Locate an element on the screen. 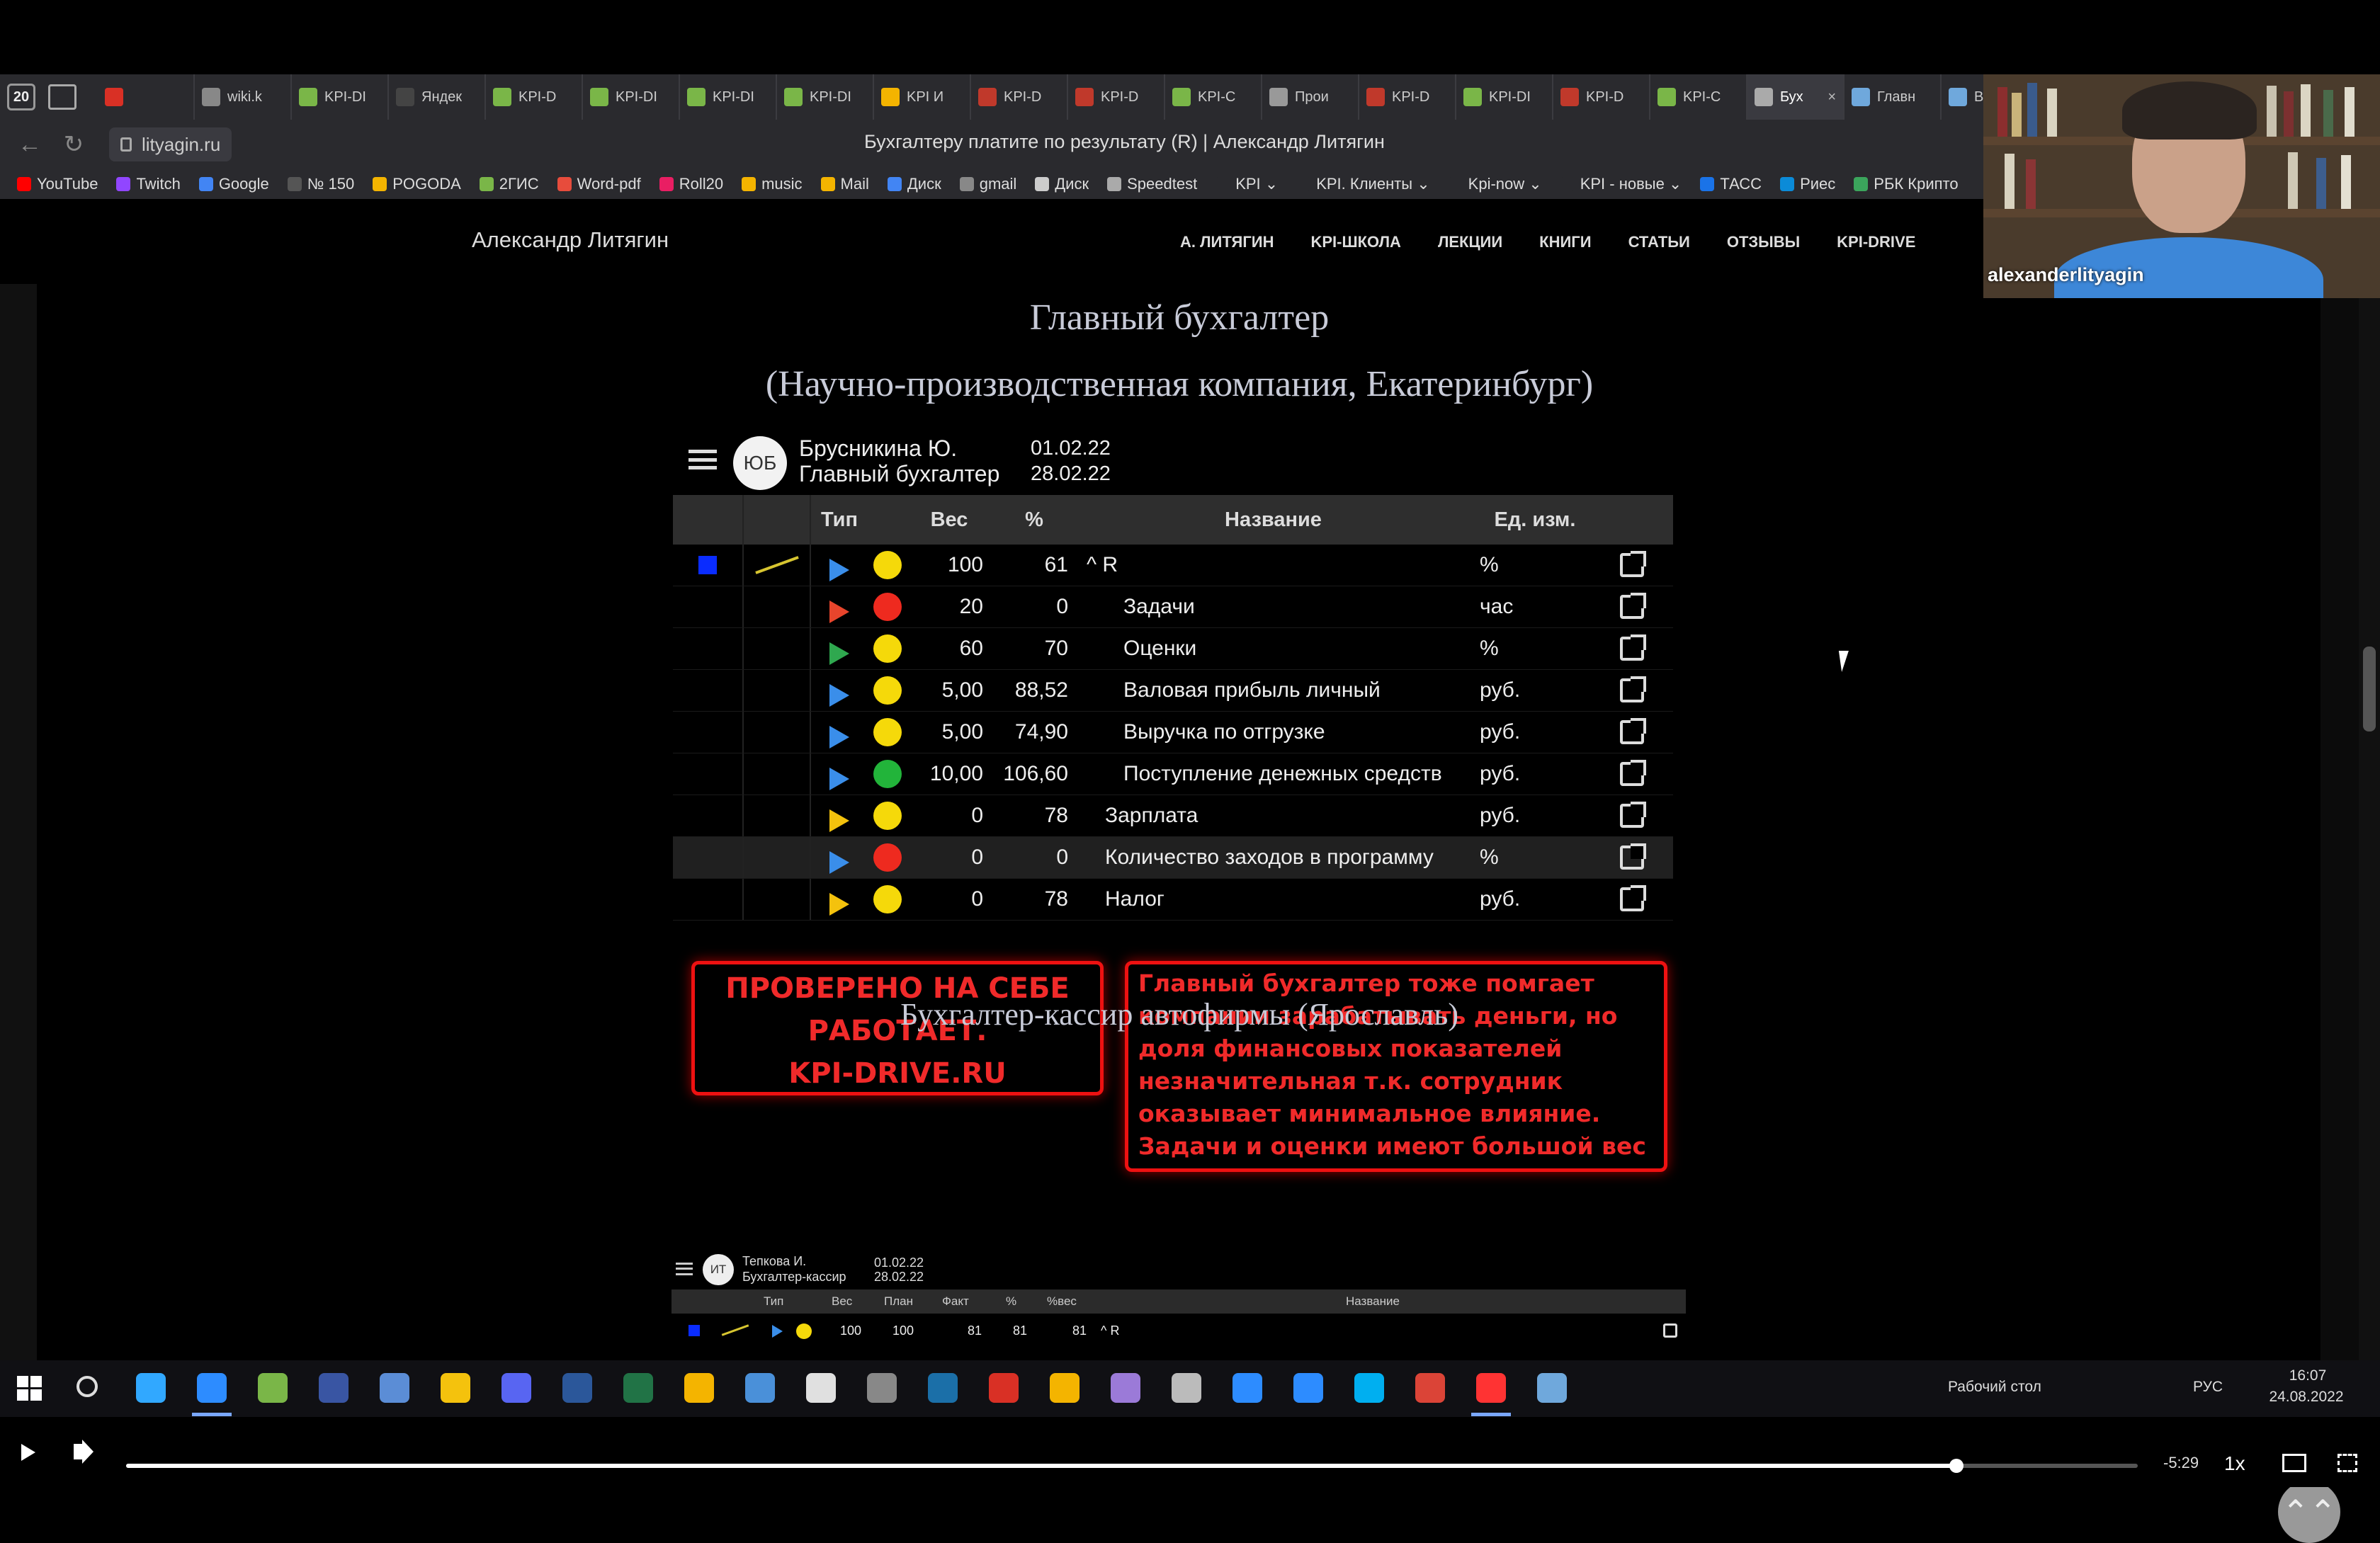  taskbar-excel-icon is located at coordinates (638, 1388).